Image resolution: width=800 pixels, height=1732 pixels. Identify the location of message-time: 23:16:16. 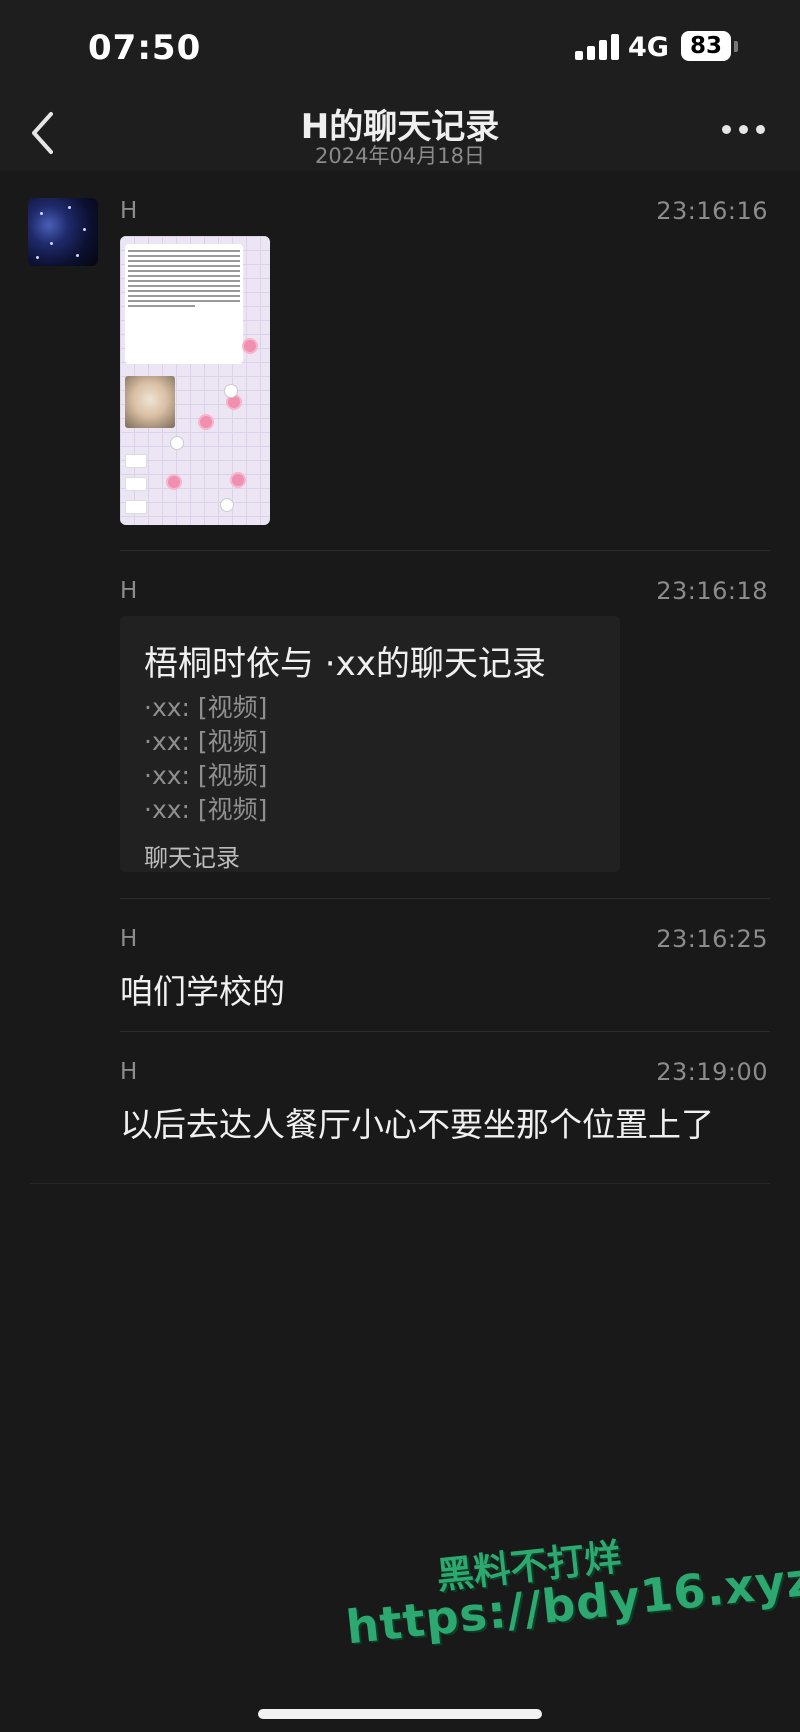
(712, 211).